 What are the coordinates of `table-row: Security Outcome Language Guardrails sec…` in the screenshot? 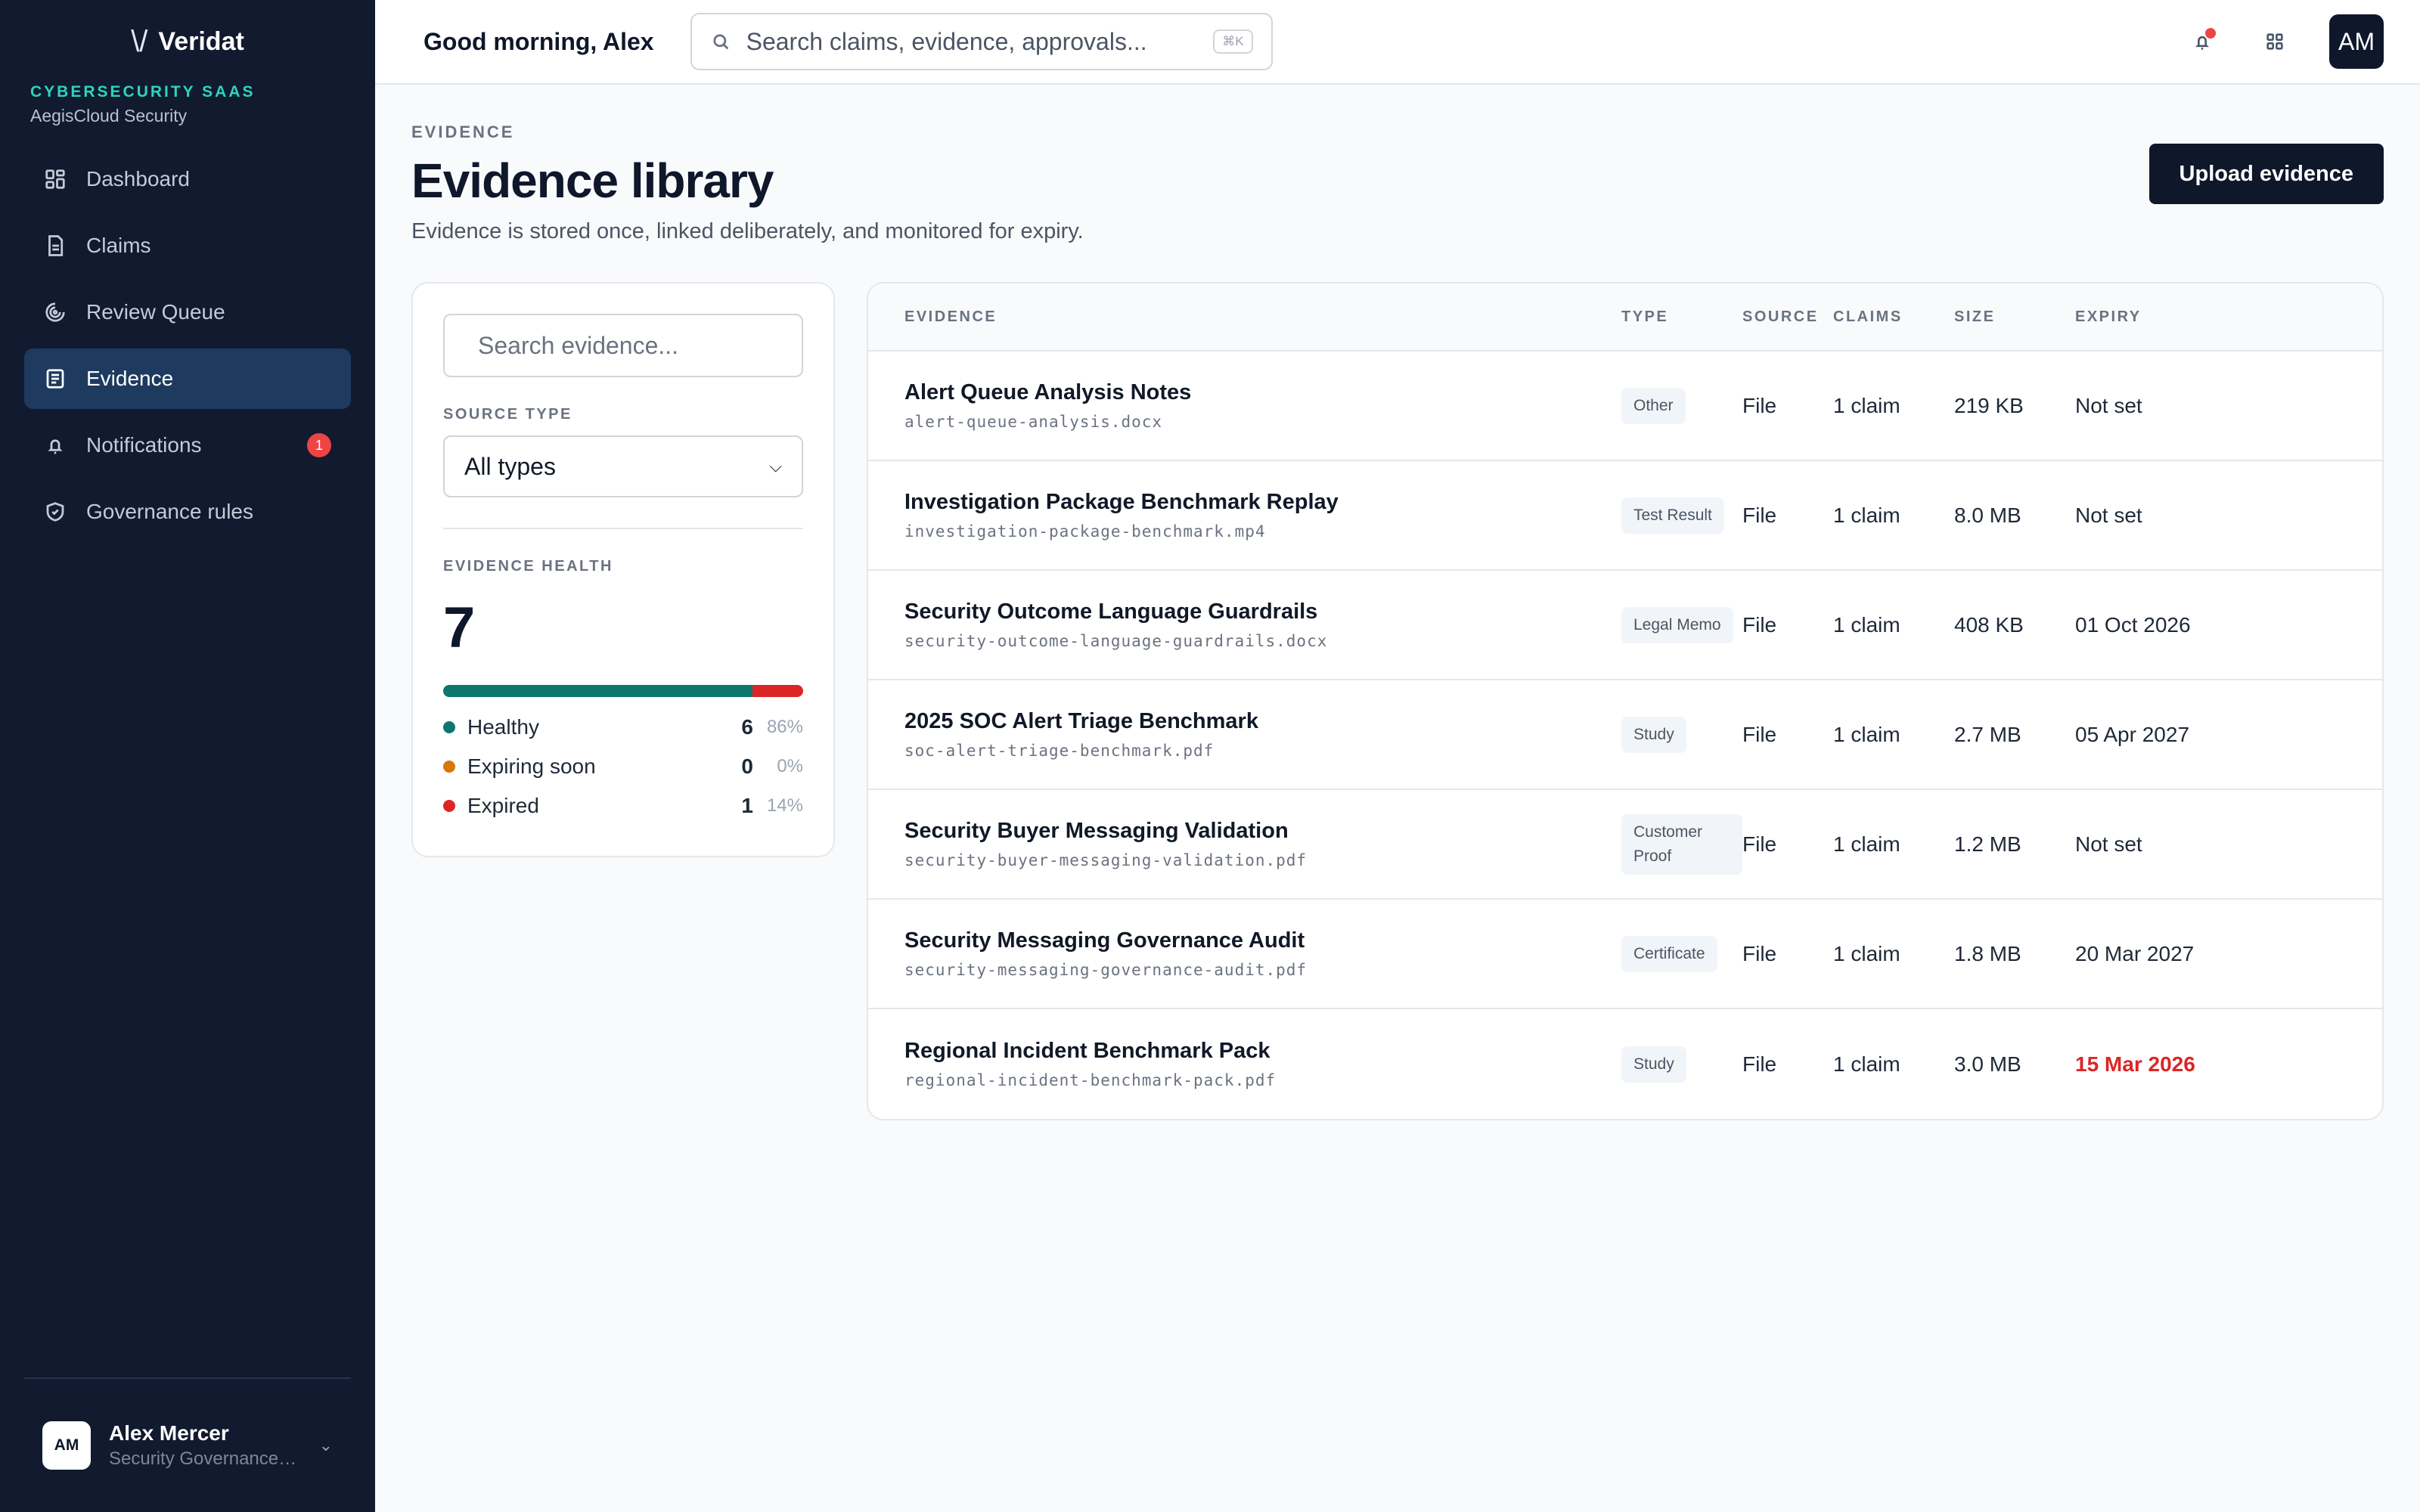 It's located at (1625, 625).